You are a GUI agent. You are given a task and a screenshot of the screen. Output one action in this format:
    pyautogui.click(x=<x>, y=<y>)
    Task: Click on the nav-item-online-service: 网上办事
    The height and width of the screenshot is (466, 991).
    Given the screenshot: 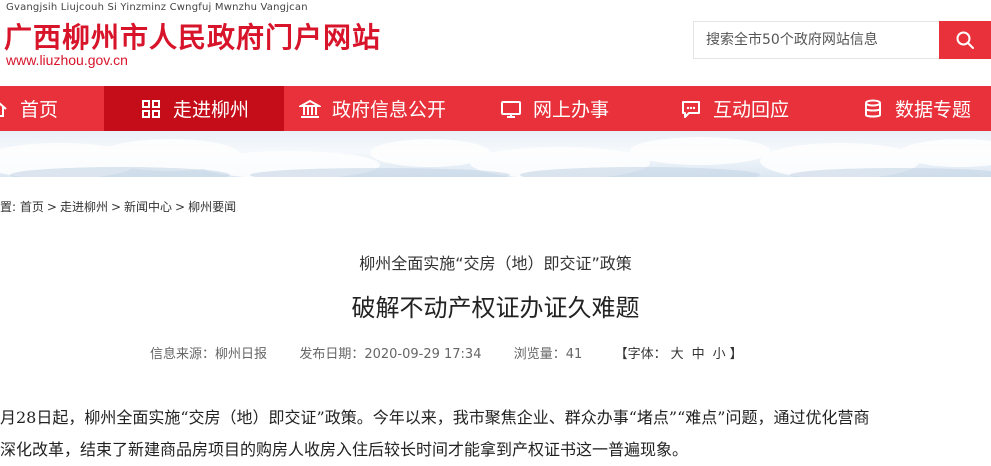 What is the action you would take?
    pyautogui.click(x=554, y=108)
    